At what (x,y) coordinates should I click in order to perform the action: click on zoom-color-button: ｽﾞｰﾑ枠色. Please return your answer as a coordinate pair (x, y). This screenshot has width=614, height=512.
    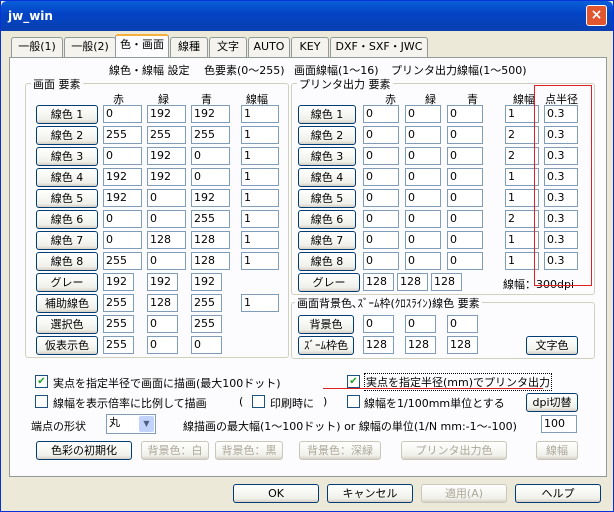
    Looking at the image, I should click on (326, 345).